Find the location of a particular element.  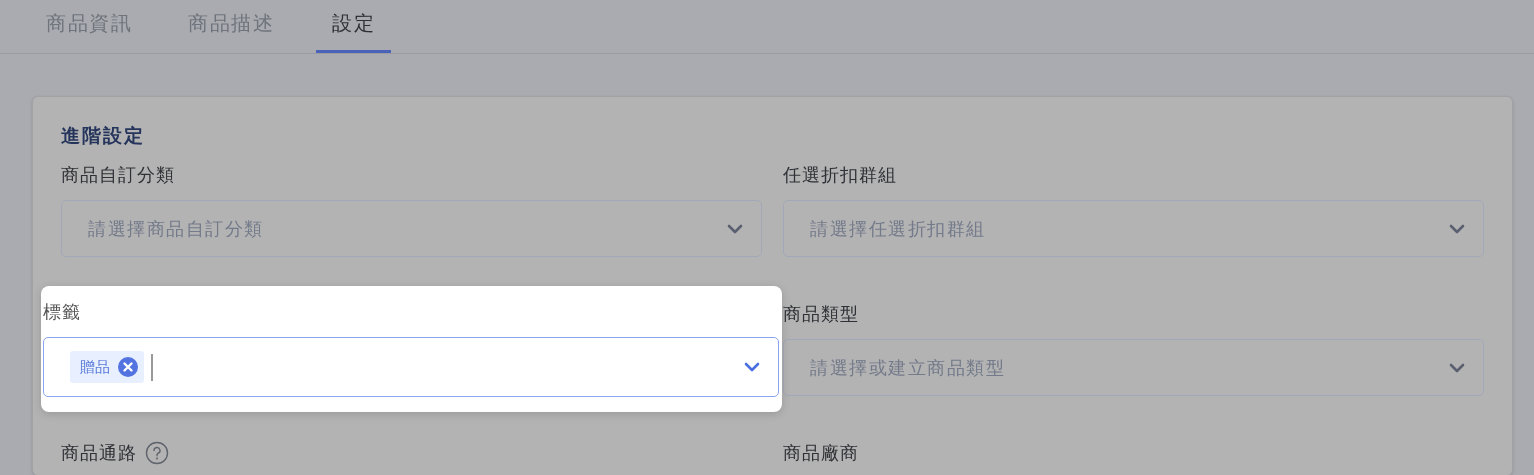

field-label: 任選折扣群組 is located at coordinates (840, 175).